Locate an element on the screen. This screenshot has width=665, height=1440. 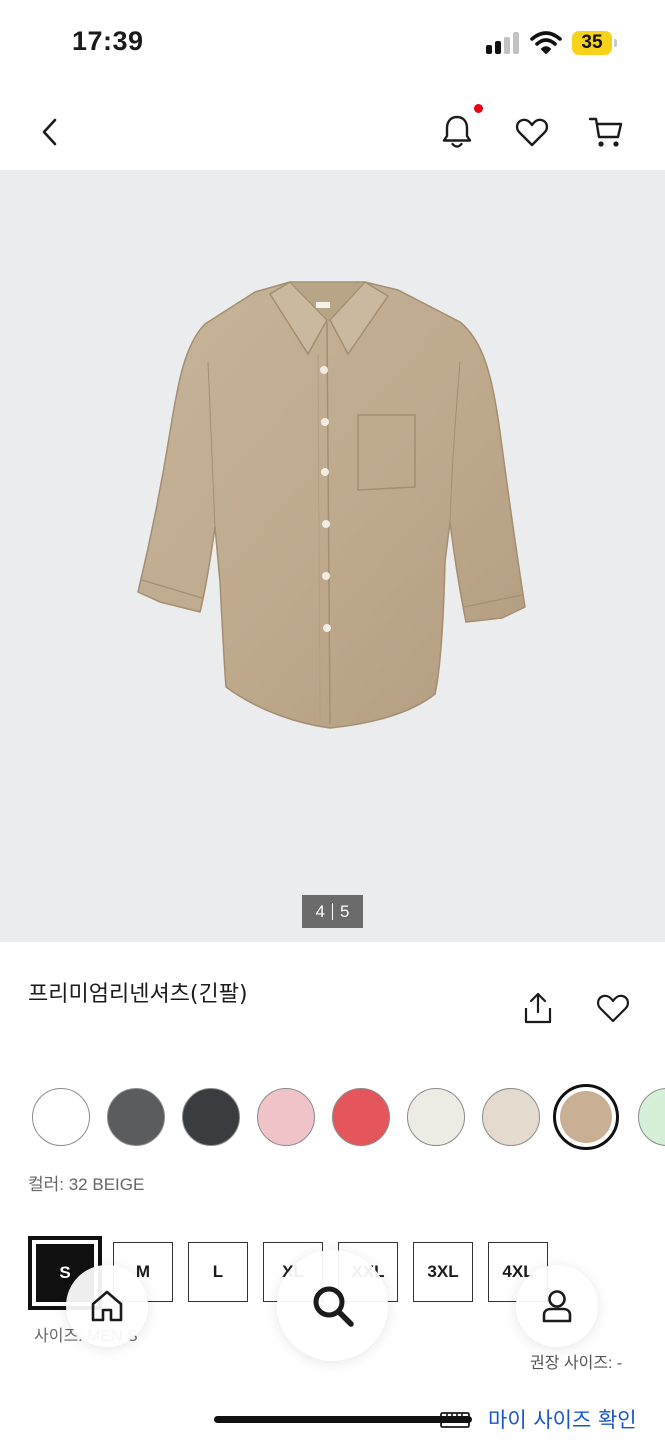
account-button is located at coordinates (557, 1306).